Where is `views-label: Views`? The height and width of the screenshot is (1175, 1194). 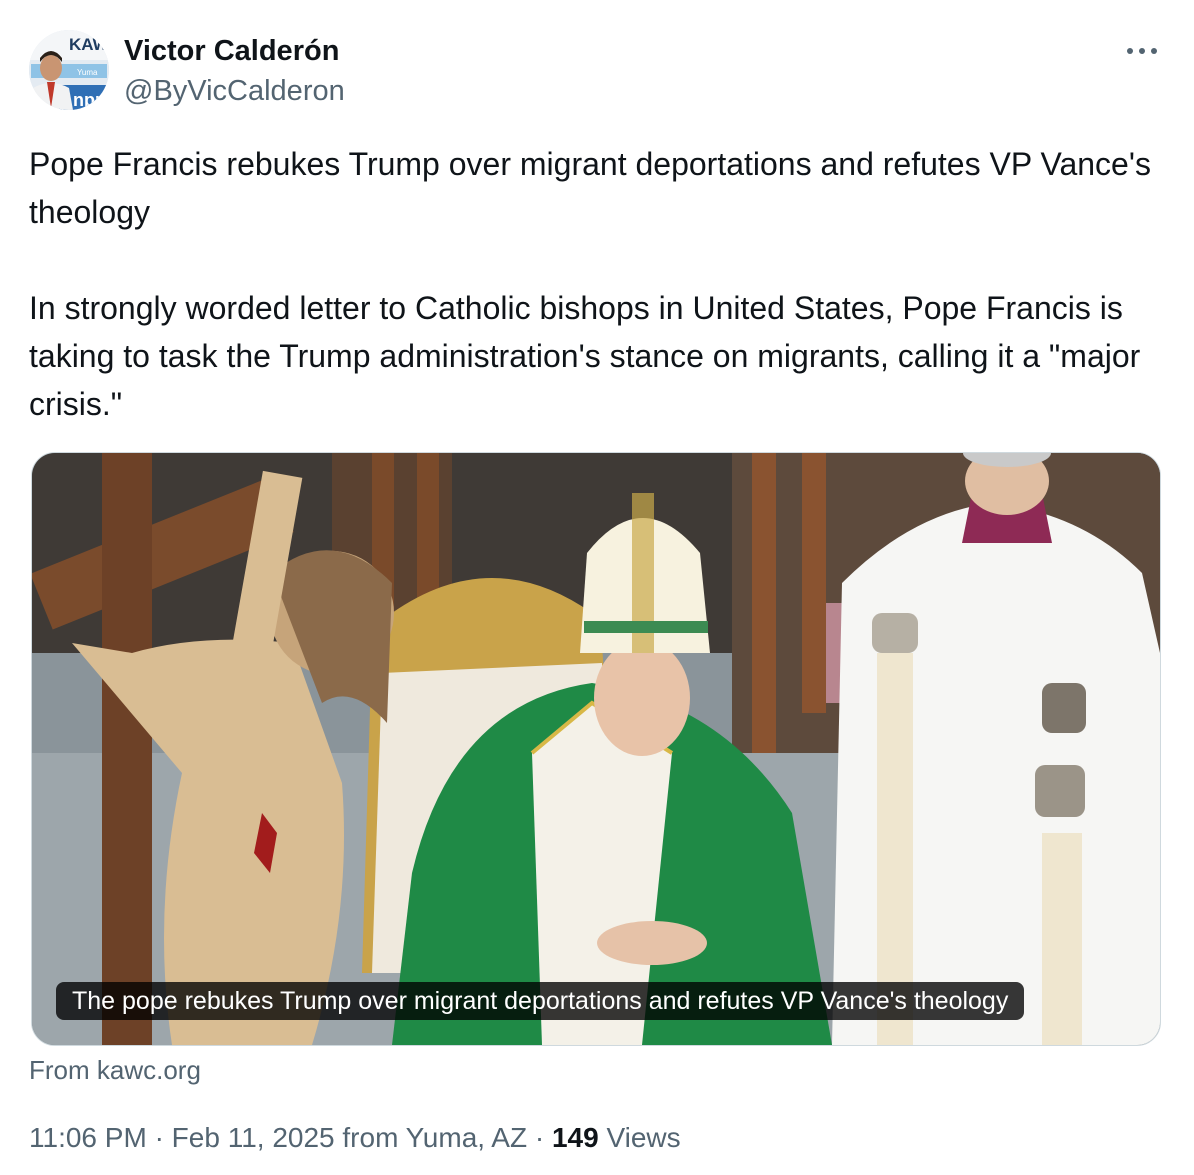 views-label: Views is located at coordinates (643, 1137).